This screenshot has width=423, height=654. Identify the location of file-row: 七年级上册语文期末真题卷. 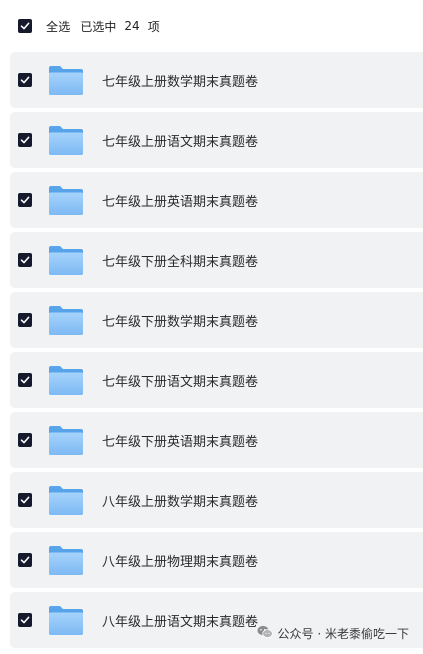
(216, 140).